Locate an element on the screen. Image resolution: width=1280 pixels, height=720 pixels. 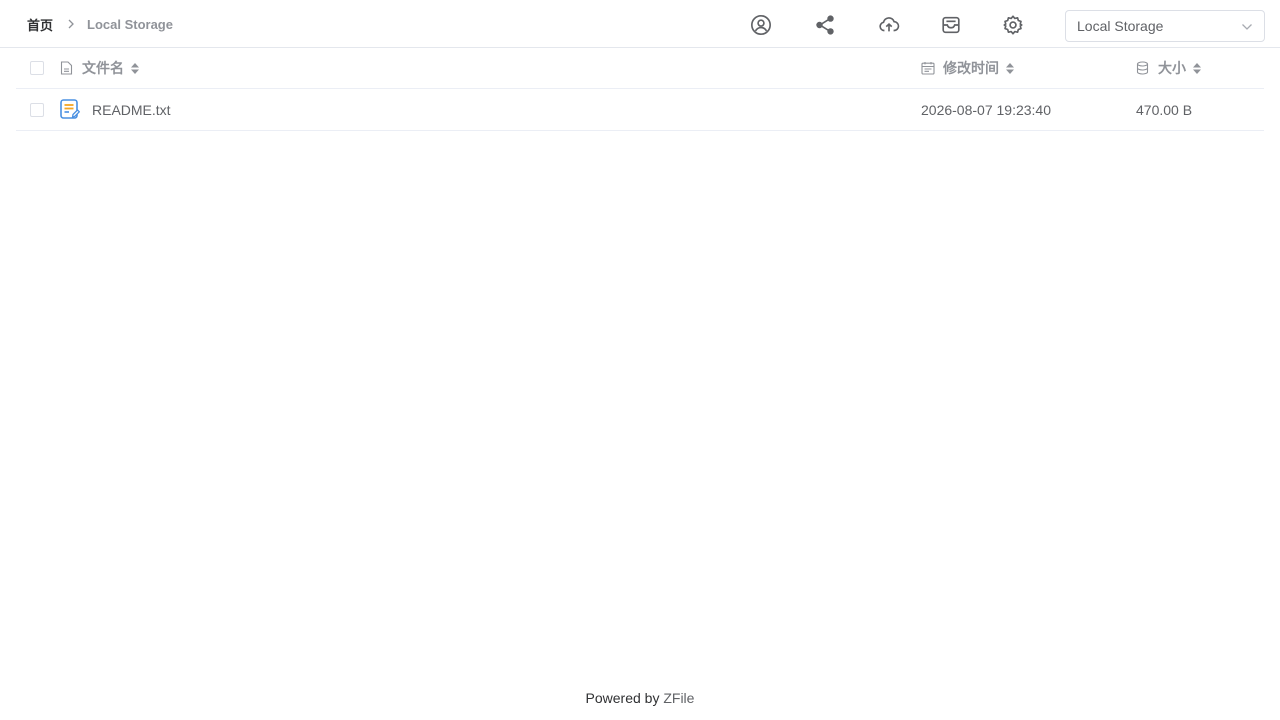
row-size-cell: 470.00 B is located at coordinates (1164, 109).